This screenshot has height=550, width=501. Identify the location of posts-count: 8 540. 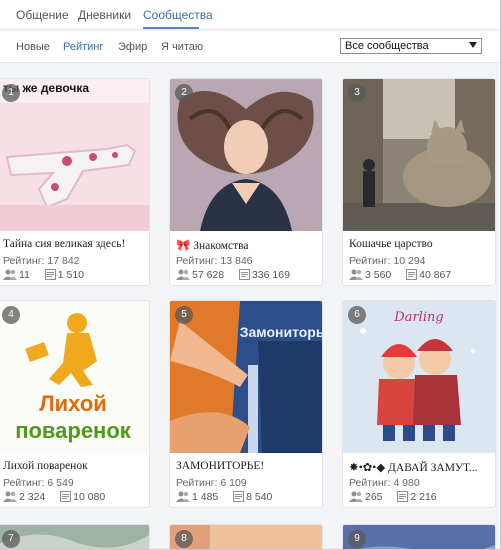
(259, 497).